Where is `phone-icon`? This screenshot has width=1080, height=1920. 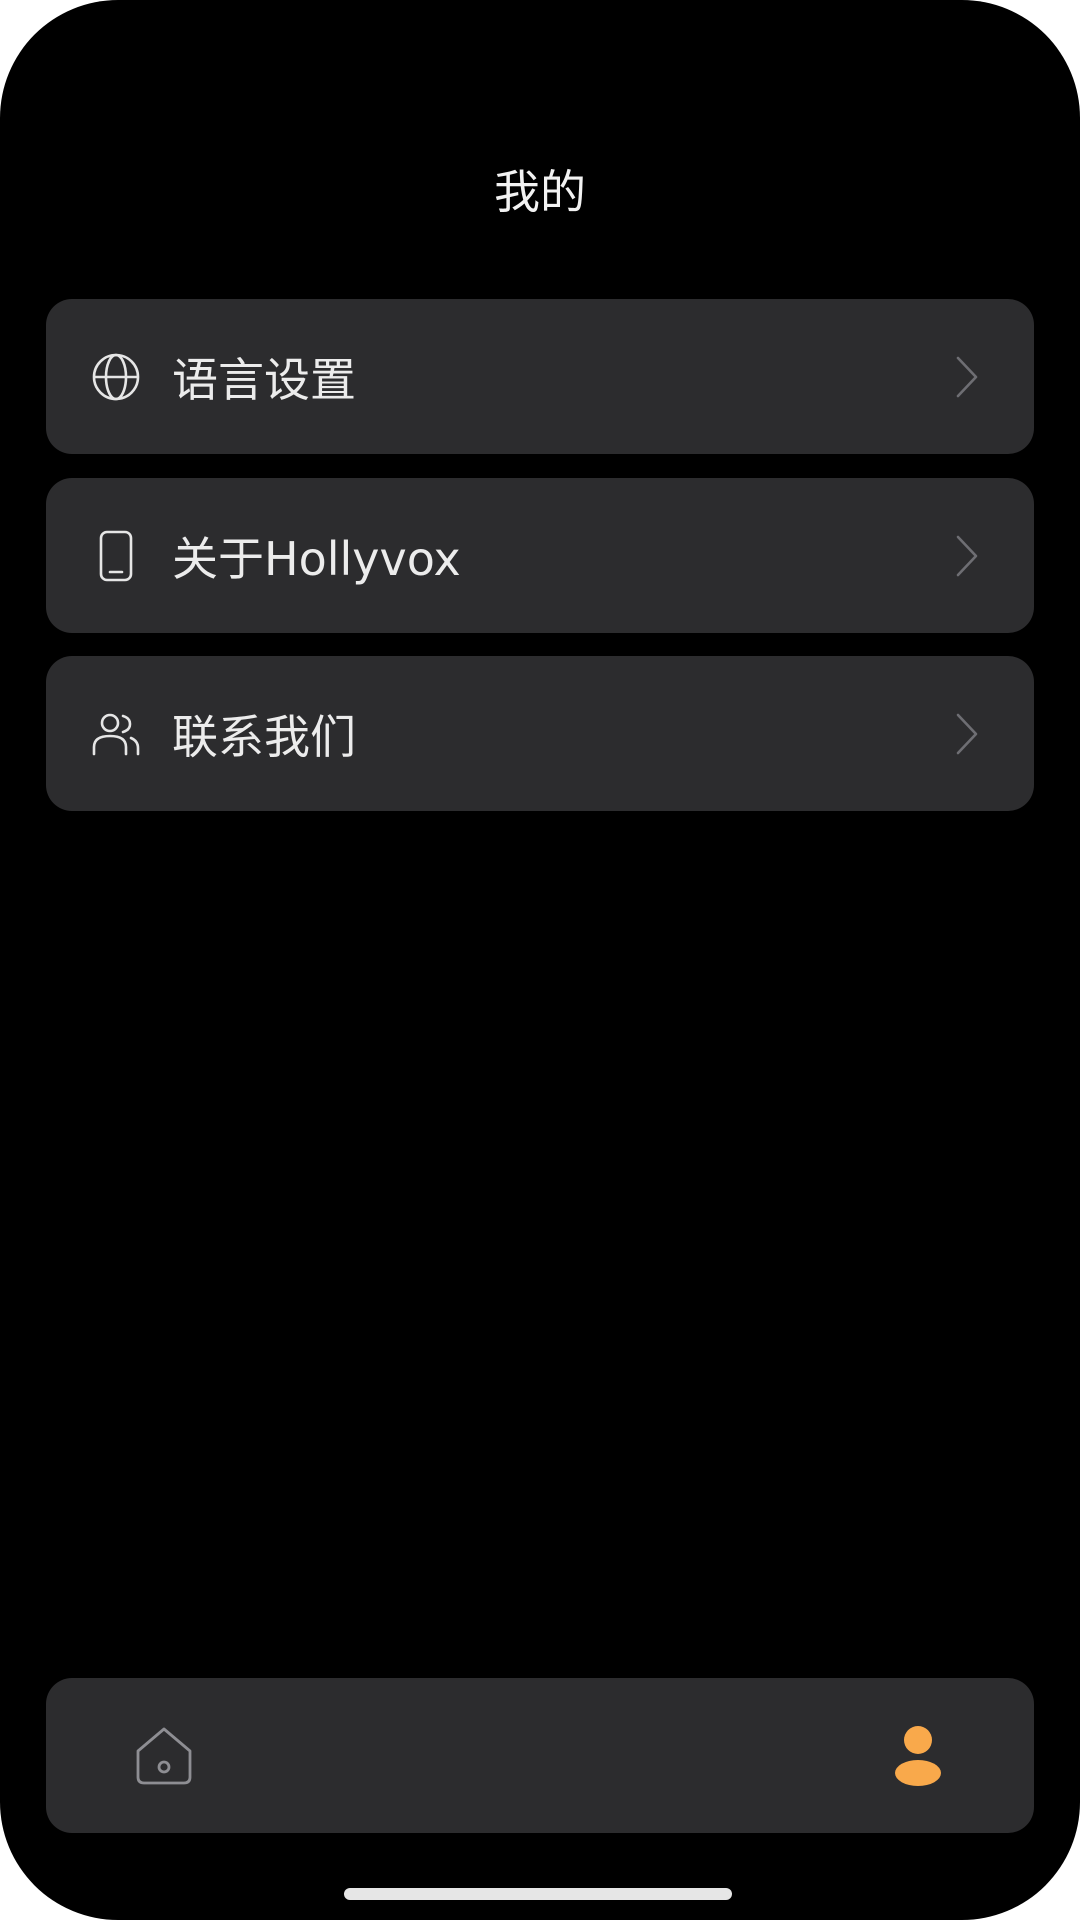 phone-icon is located at coordinates (116, 556).